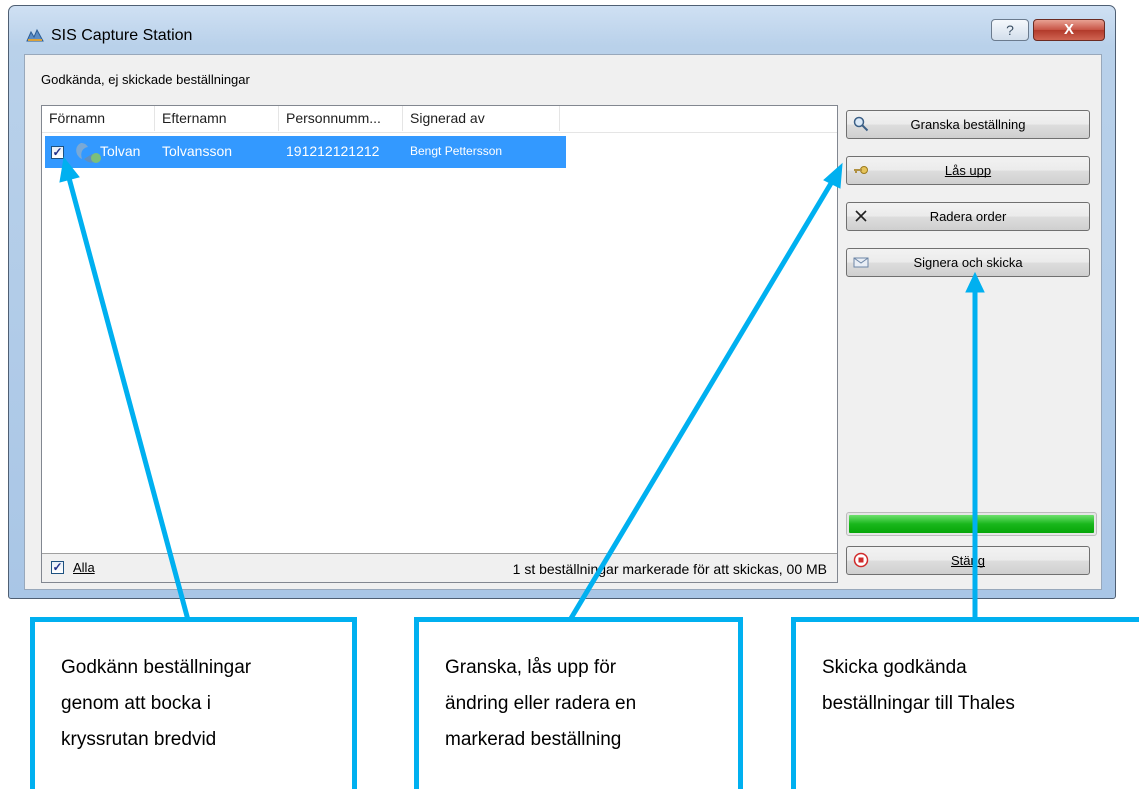  Describe the element at coordinates (531, 667) in the screenshot. I see `annotation-line: Granska, lås upp för` at that location.